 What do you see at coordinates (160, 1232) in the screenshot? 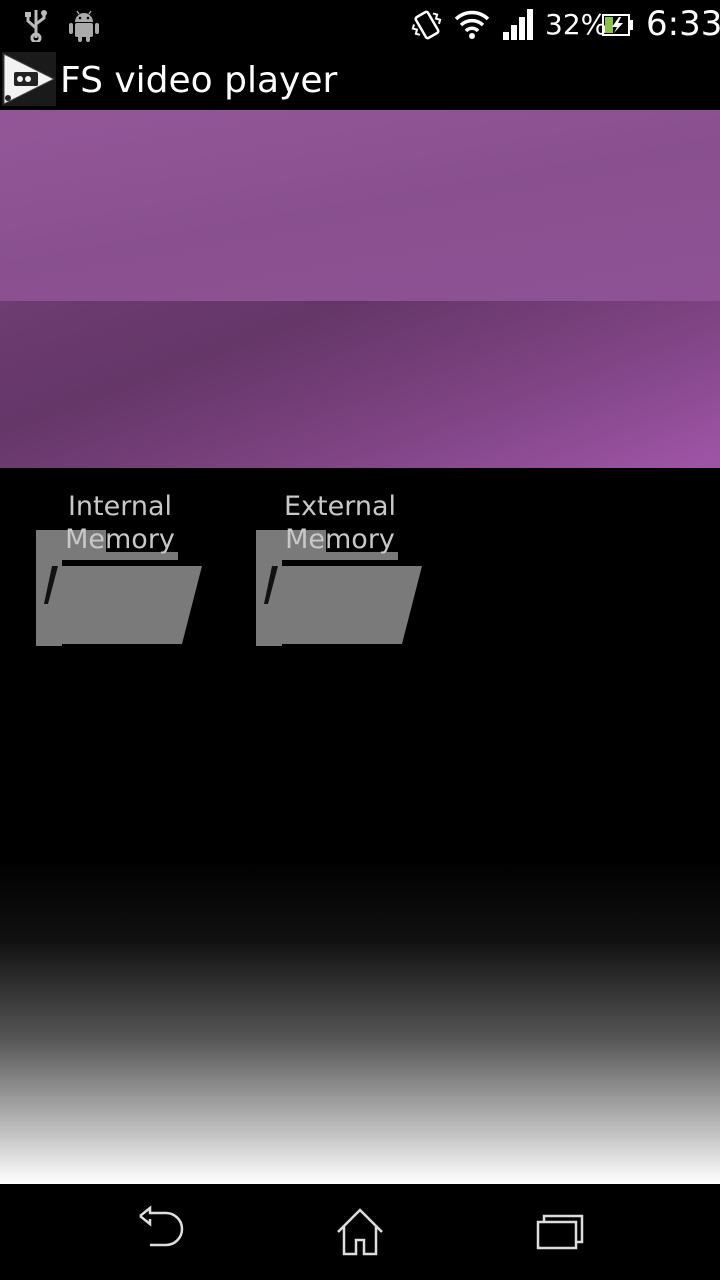
I see `back-icon` at bounding box center [160, 1232].